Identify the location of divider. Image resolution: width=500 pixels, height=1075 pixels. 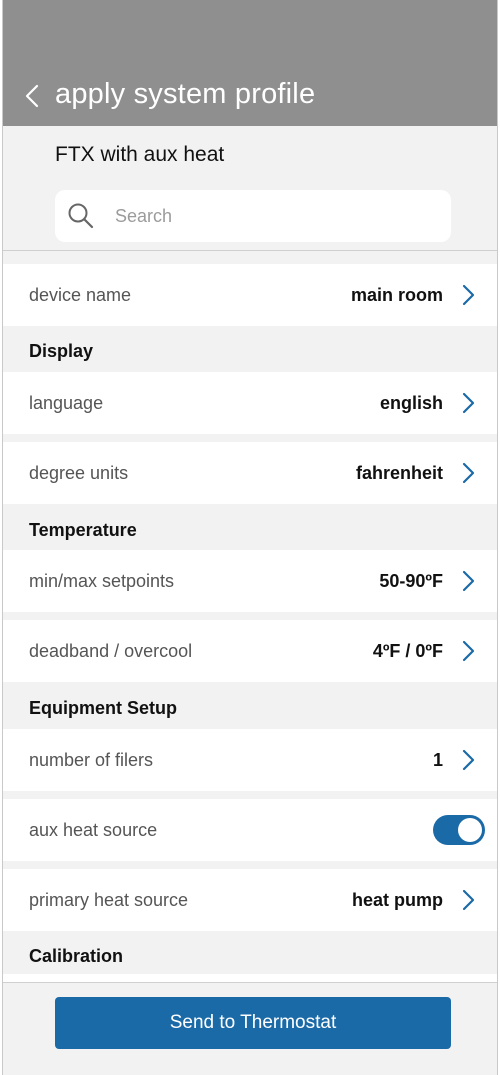
(250, 250).